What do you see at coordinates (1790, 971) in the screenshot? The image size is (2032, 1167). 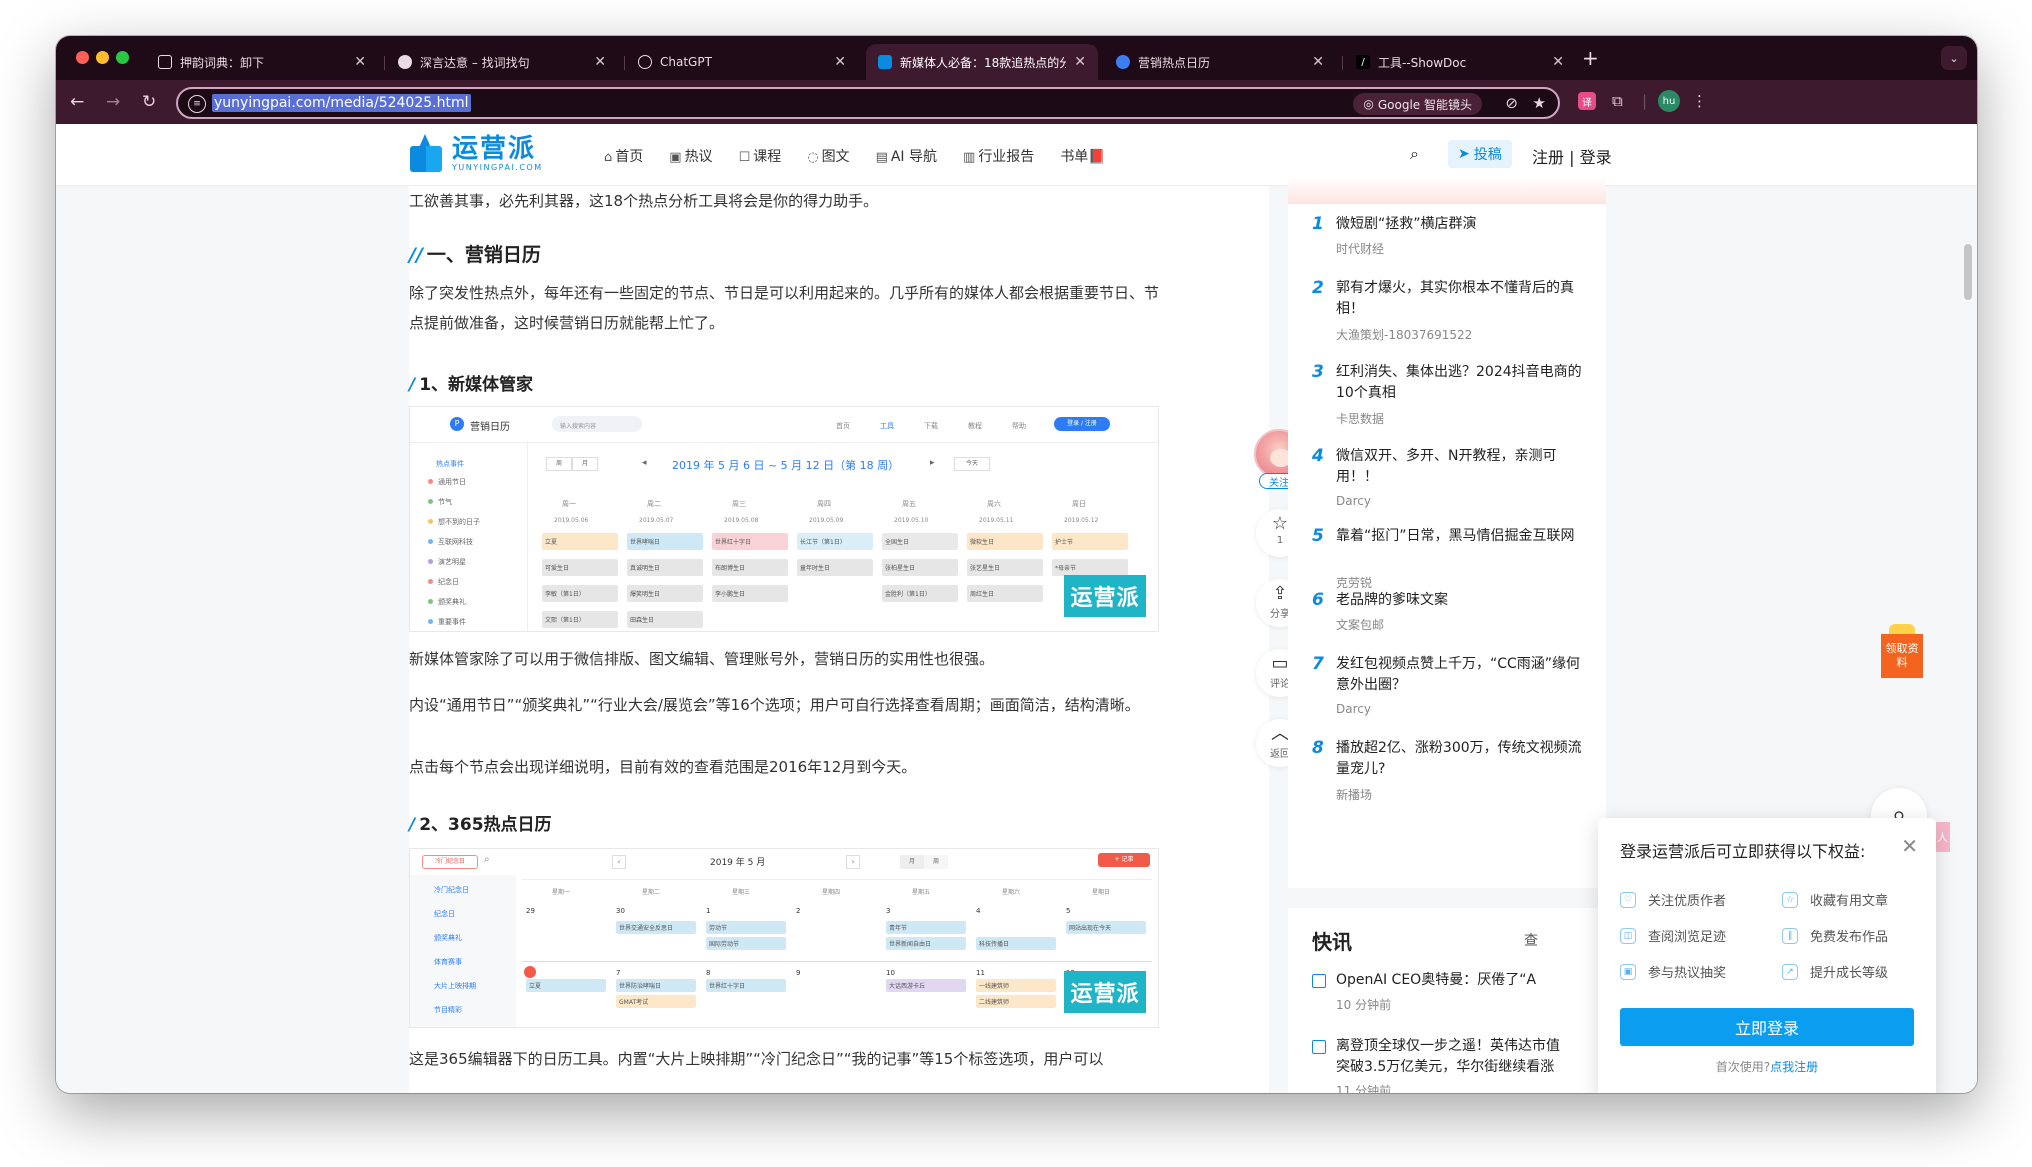 I see `trend-icon: ↗` at bounding box center [1790, 971].